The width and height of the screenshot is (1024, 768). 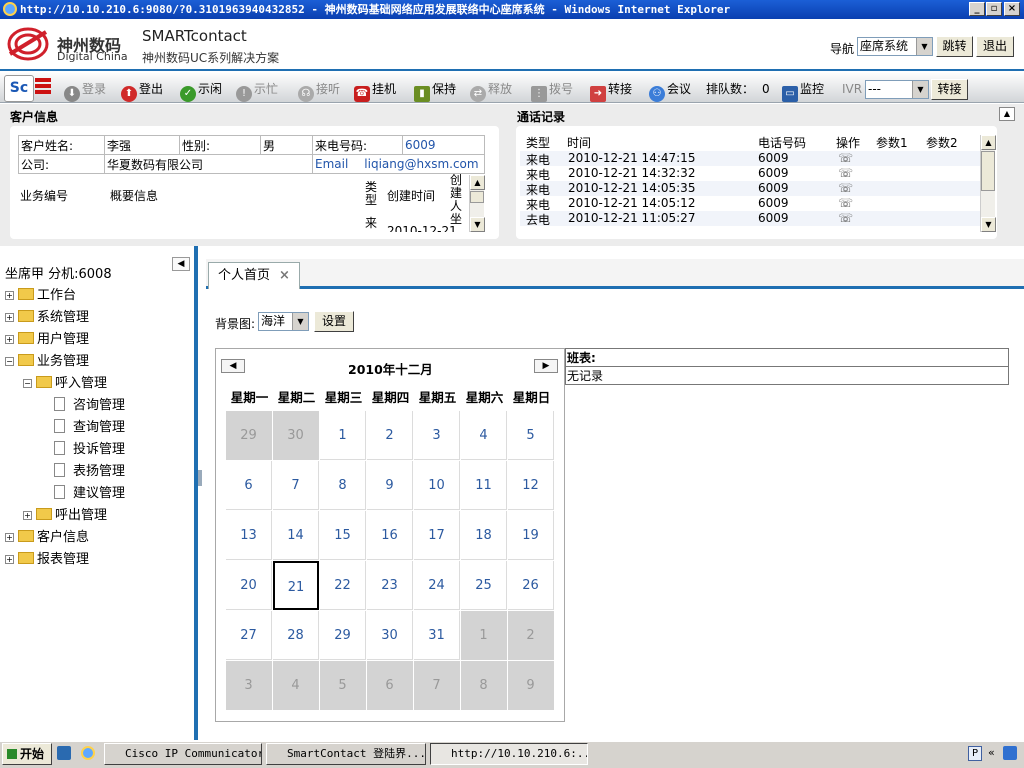 I want to click on close-tab-icon: ×, so click(x=284, y=275).